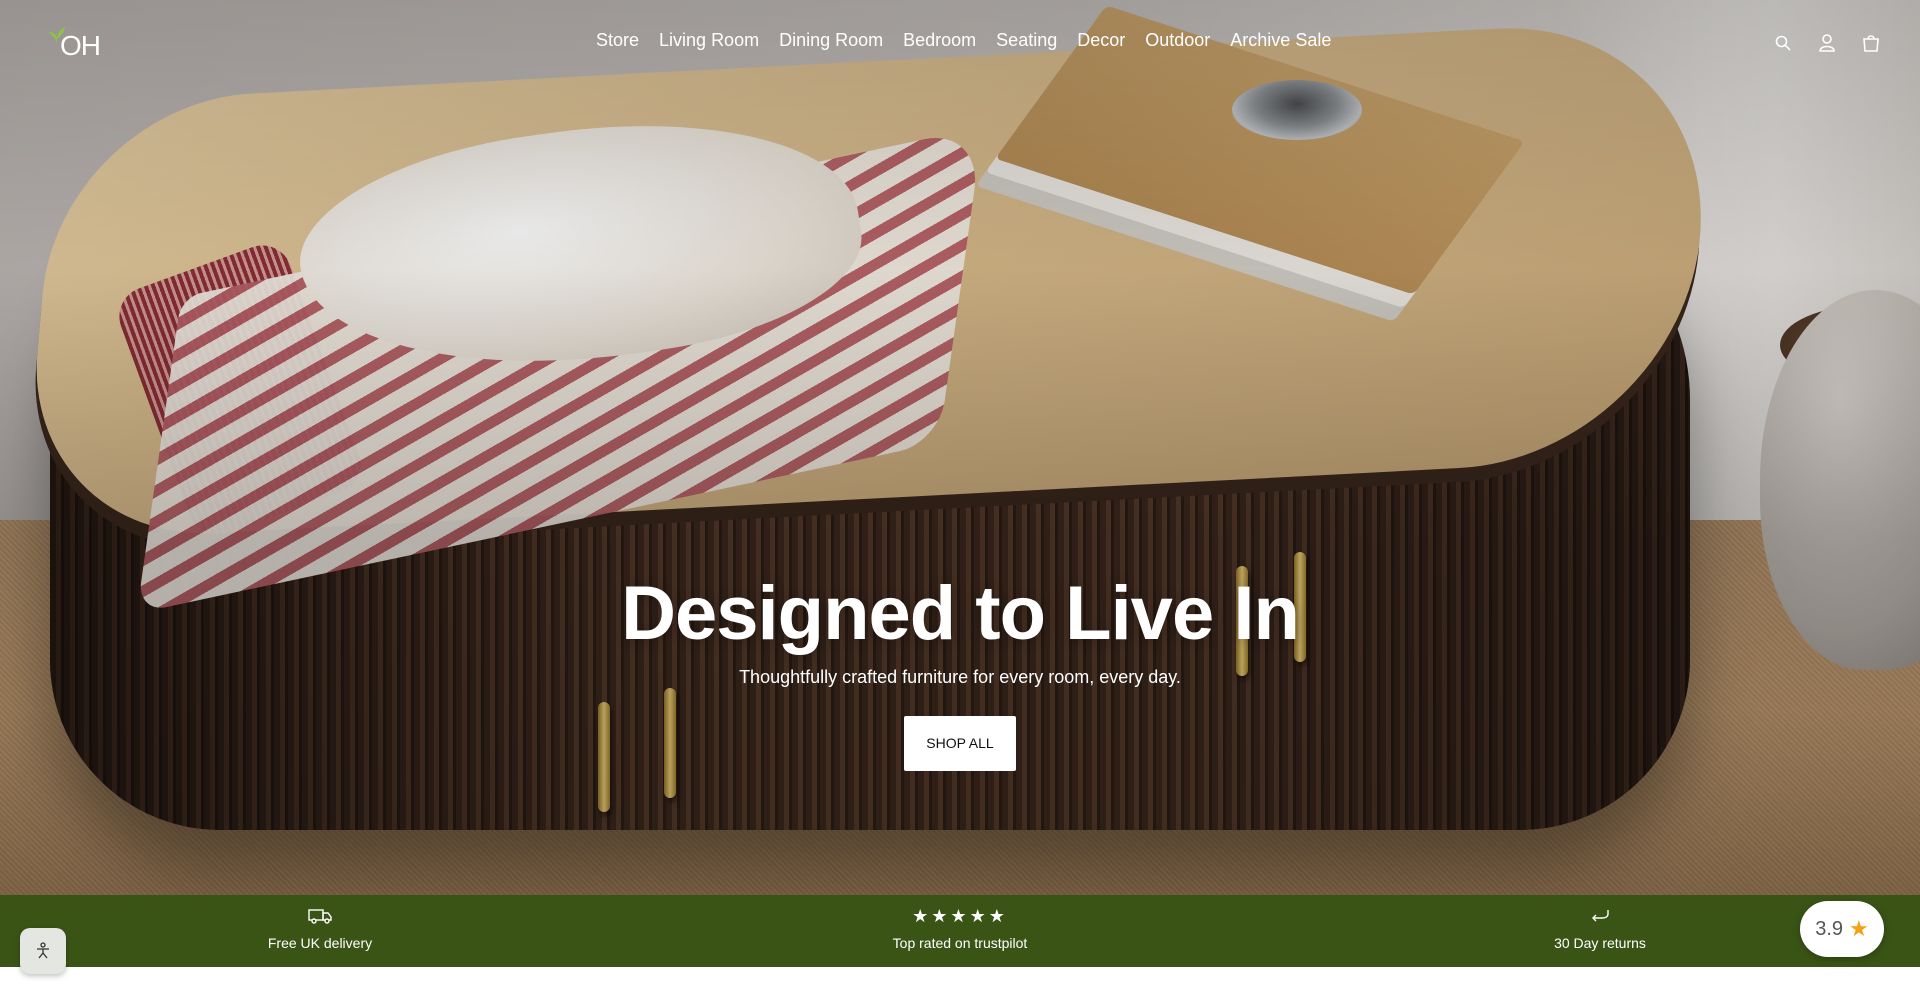 Image resolution: width=1920 pixels, height=993 pixels. Describe the element at coordinates (960, 743) in the screenshot. I see `shop-all-button: SHOP ALL` at that location.